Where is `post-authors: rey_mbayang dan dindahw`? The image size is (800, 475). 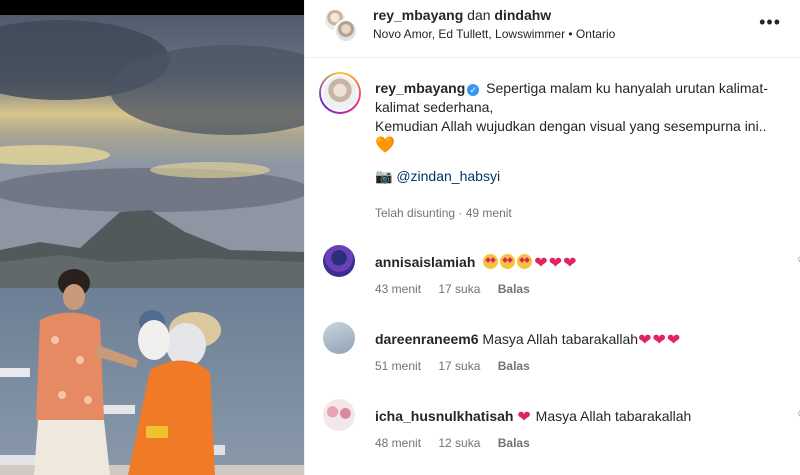
post-authors: rey_mbayang dan dindahw is located at coordinates (462, 15).